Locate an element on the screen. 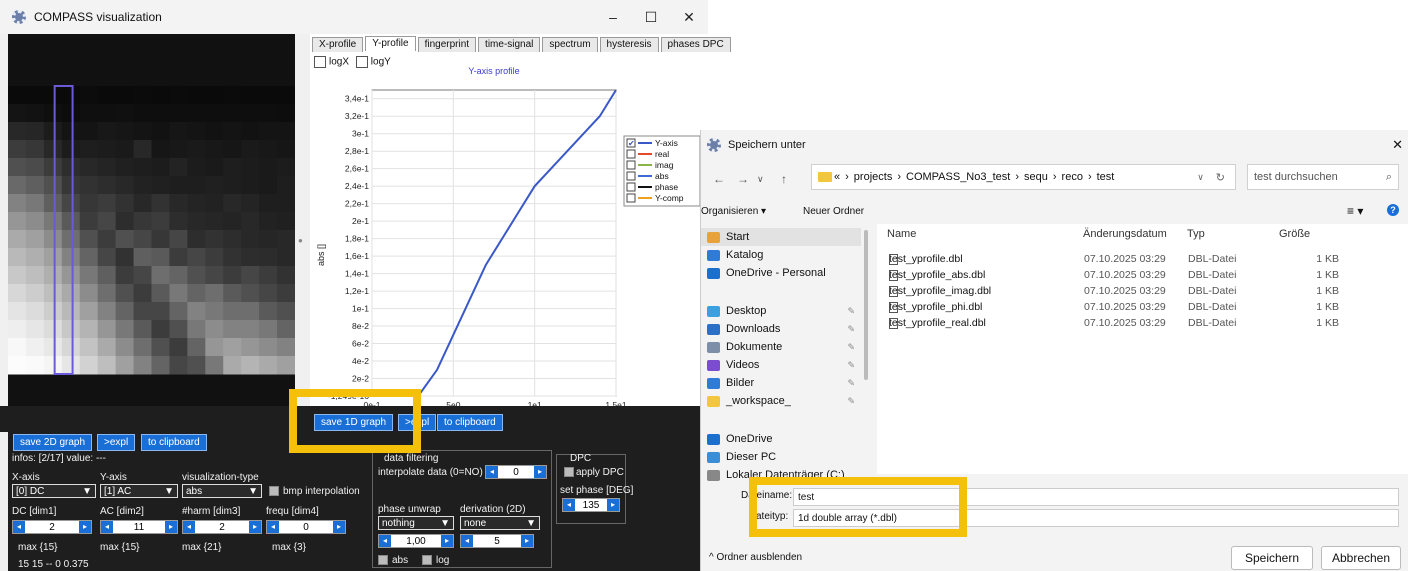 This screenshot has width=1408, height=571. vistype-select: abs ▼ is located at coordinates (222, 491).